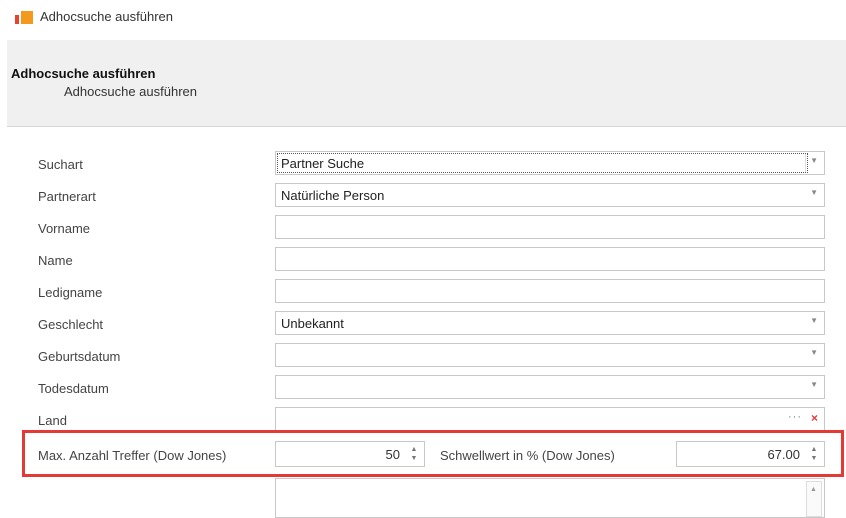 The height and width of the screenshot is (518, 846). I want to click on max-hits-label: Max. Anzahl Treffer (Dow Jones), so click(132, 455).